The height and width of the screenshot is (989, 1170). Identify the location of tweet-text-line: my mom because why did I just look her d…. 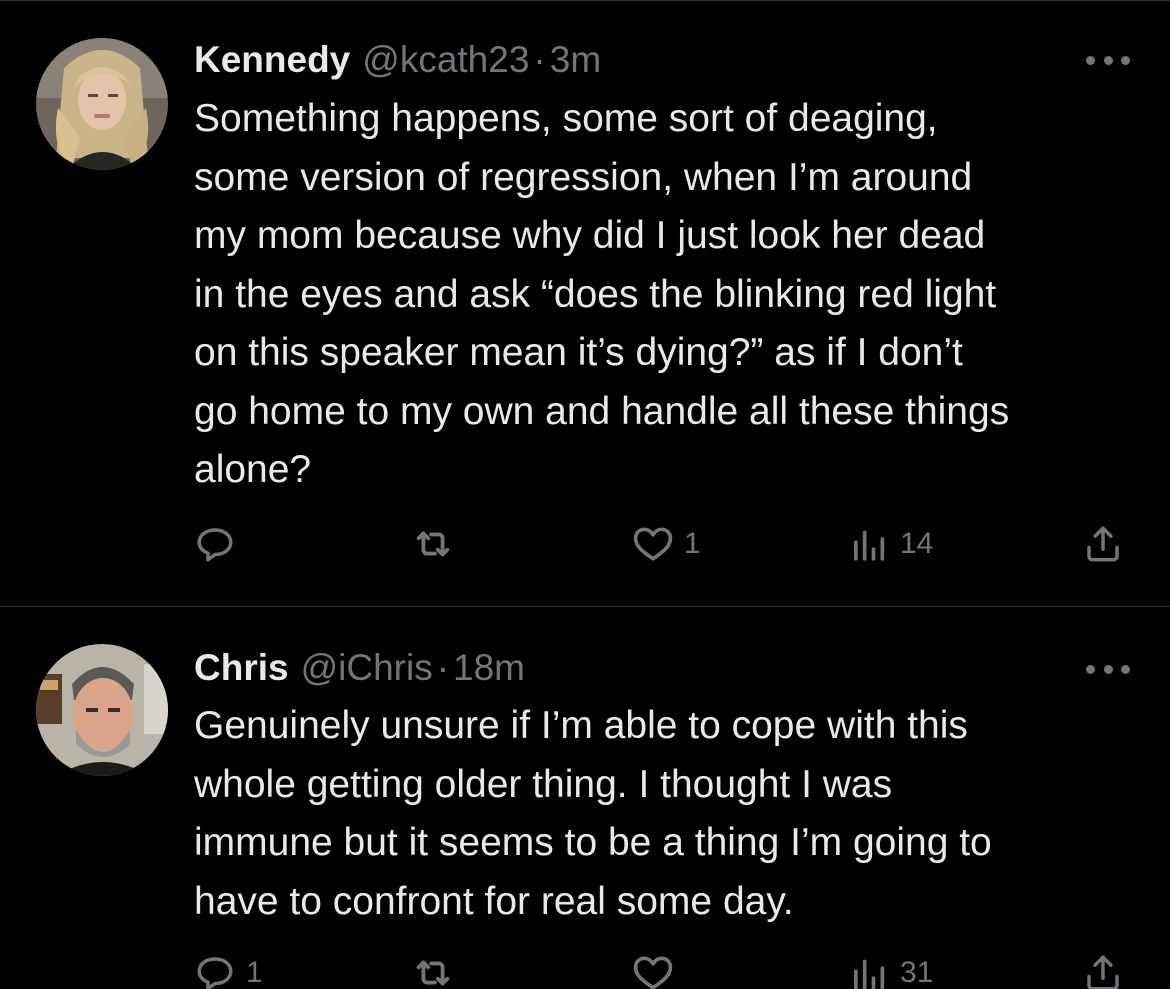
(590, 235).